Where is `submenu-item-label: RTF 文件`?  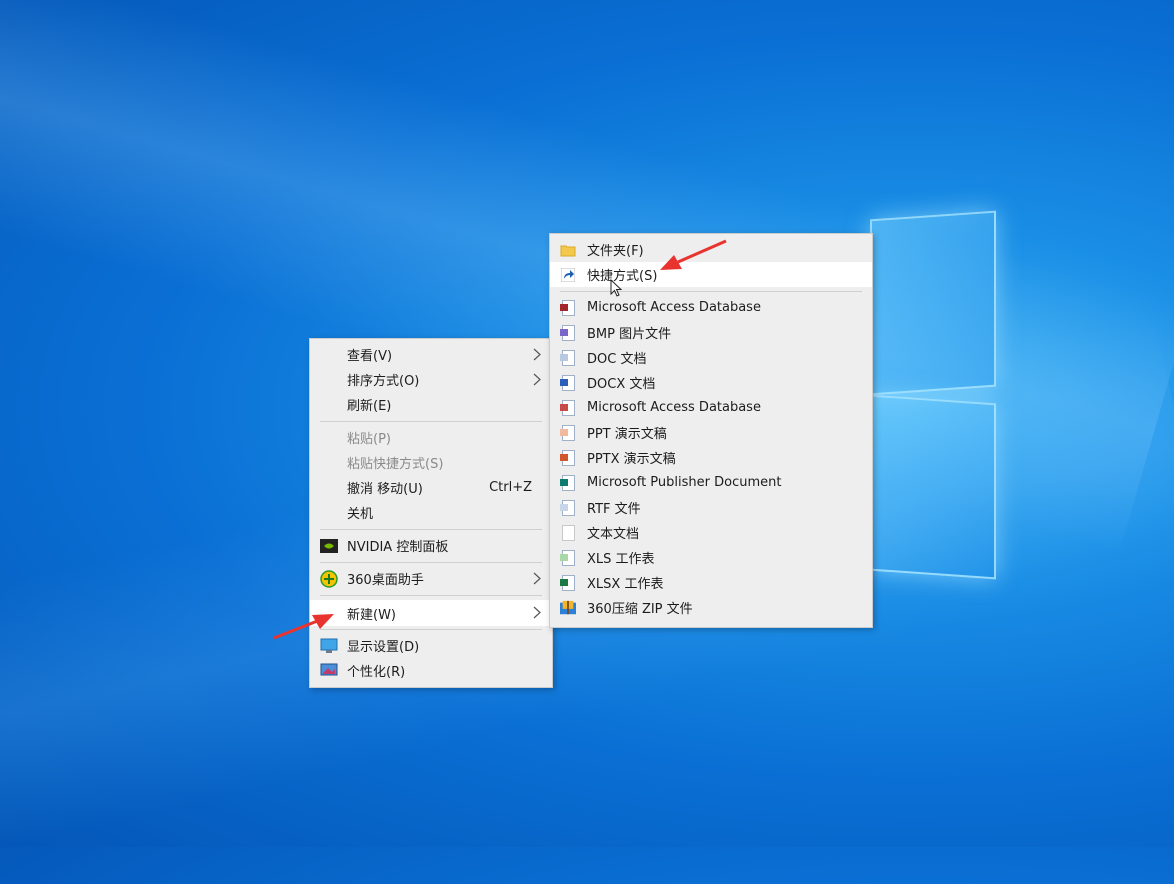
submenu-item-label: RTF 文件 is located at coordinates (614, 509).